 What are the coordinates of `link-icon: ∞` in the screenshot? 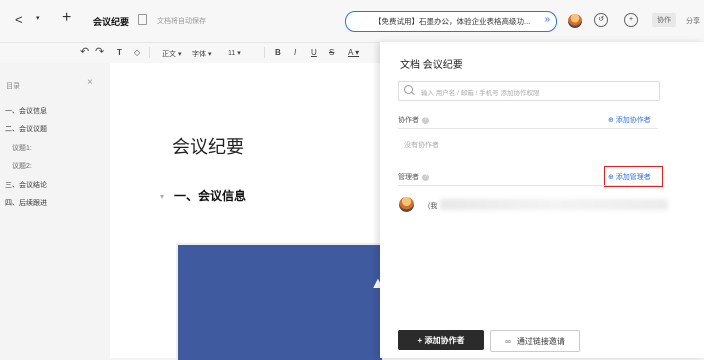 It's located at (508, 341).